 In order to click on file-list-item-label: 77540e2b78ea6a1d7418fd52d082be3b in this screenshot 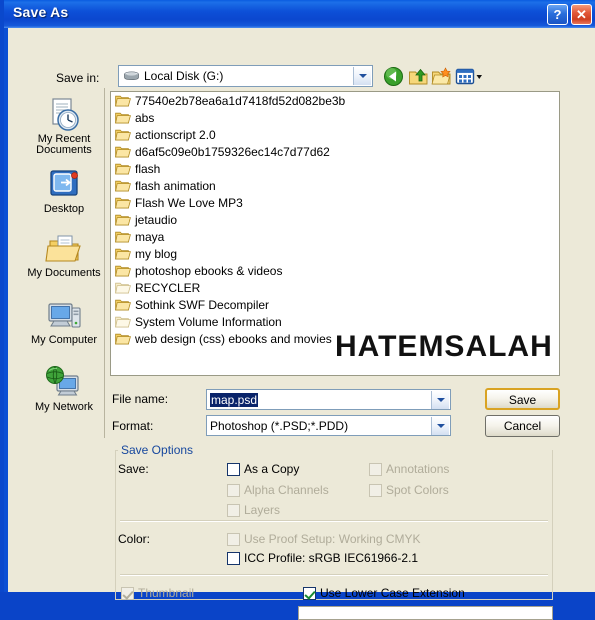, I will do `click(240, 100)`.